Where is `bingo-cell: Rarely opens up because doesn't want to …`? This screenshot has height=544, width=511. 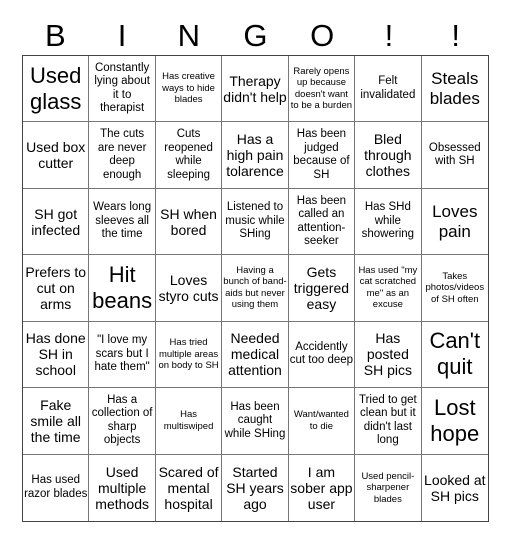
bingo-cell: Rarely opens up because doesn't want to … is located at coordinates (322, 89).